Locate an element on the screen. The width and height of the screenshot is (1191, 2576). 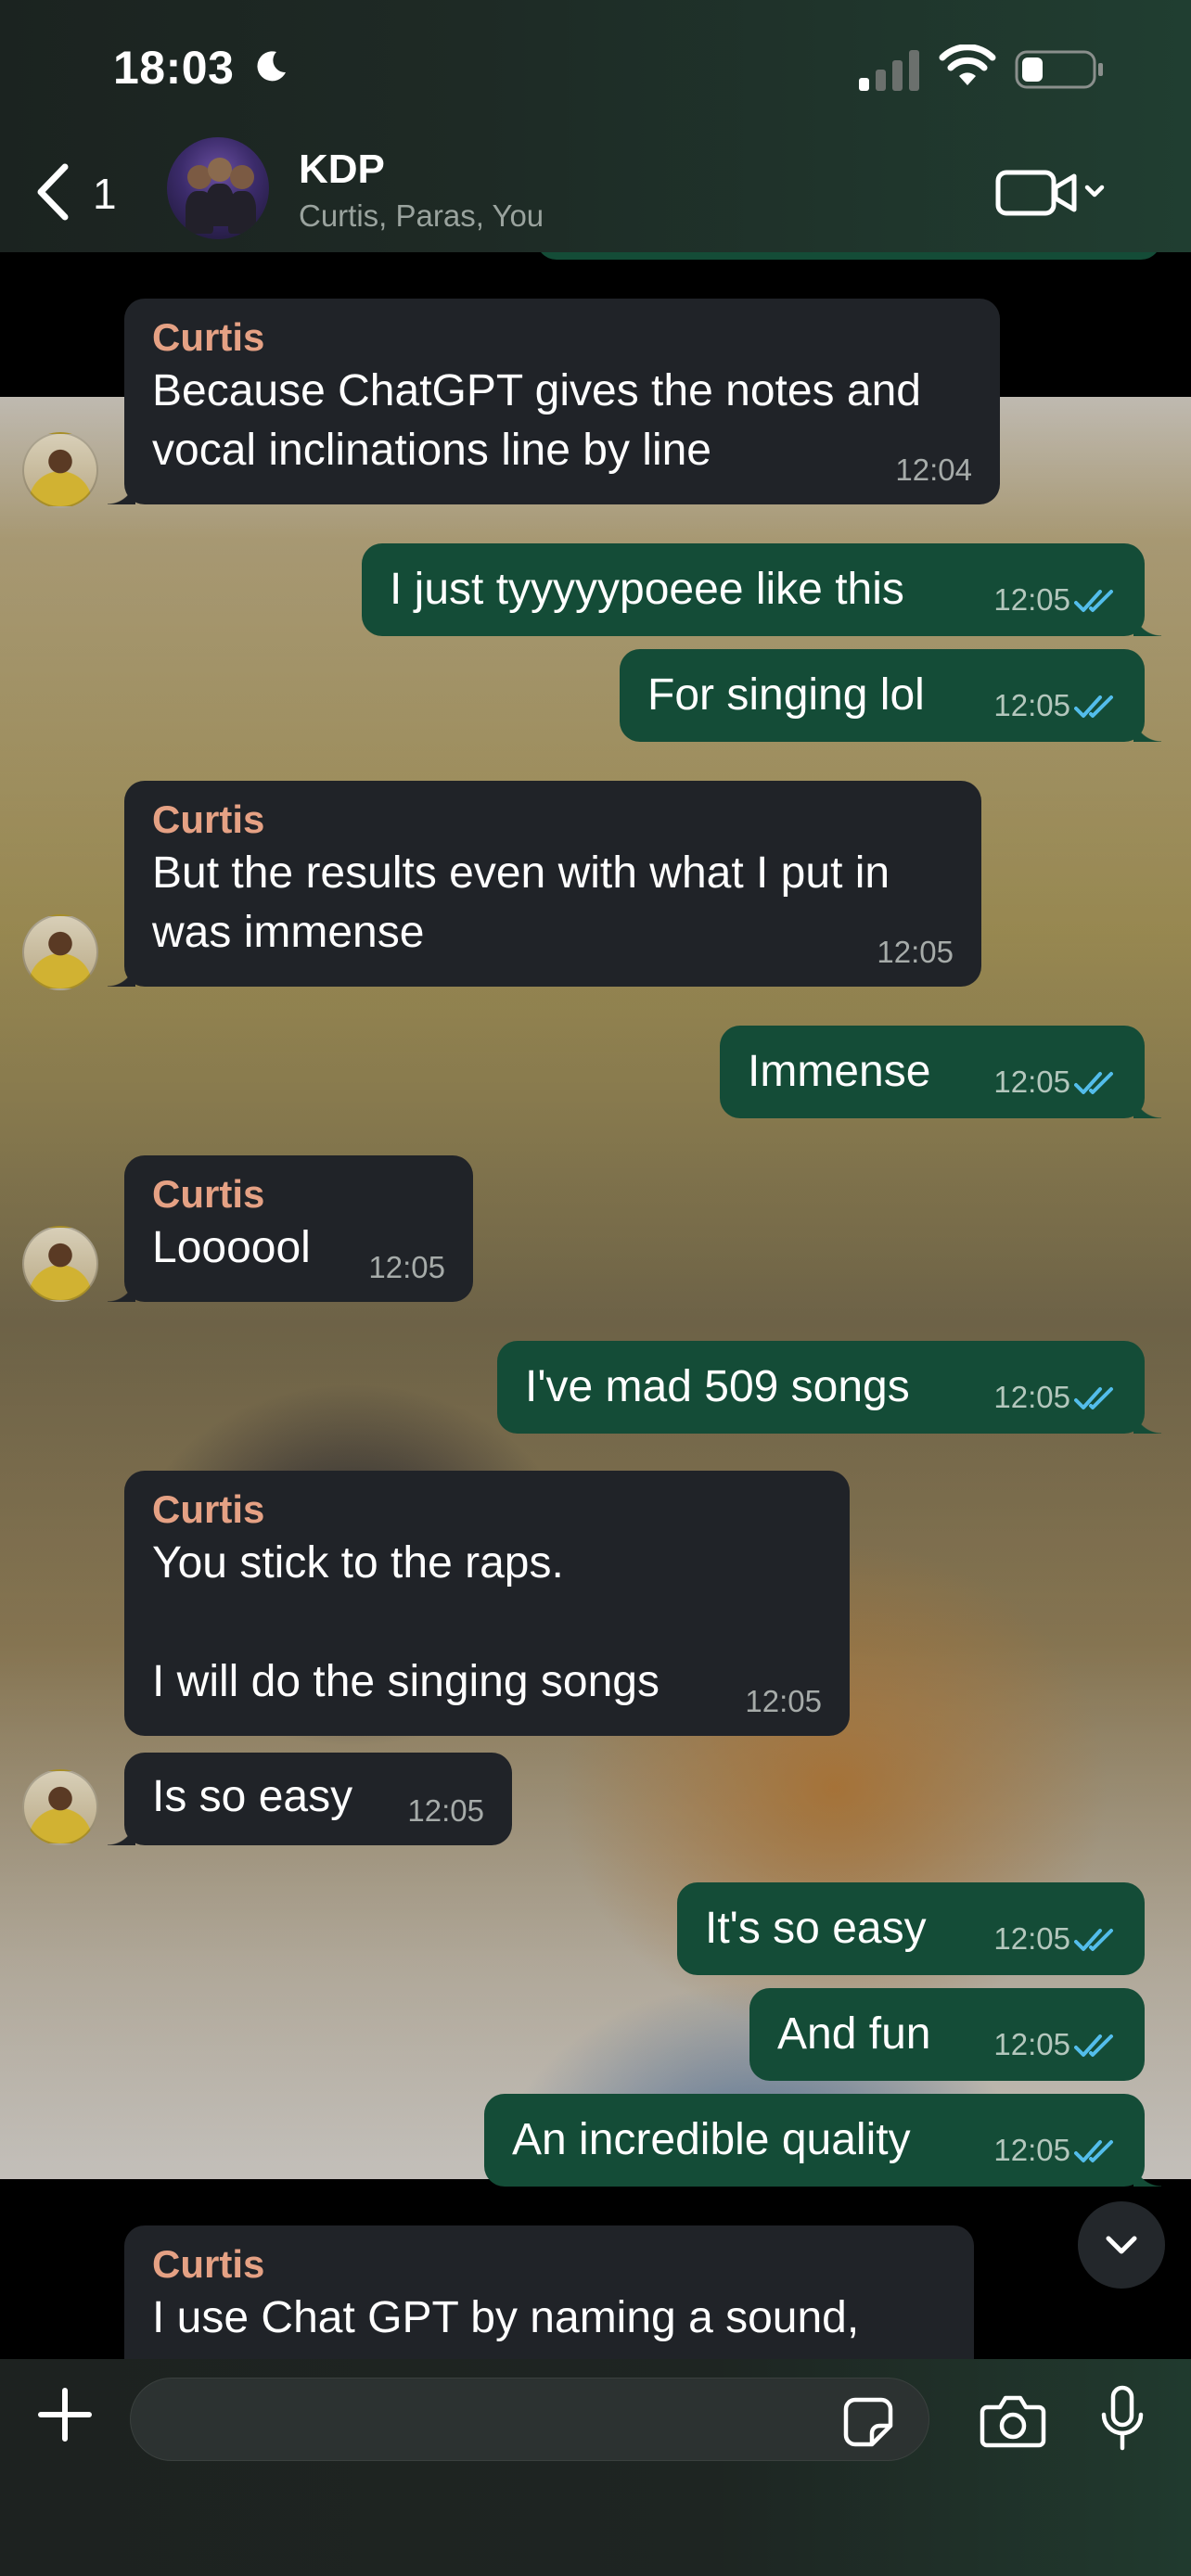
message-outgoing: Immense 12:05 is located at coordinates (940, 1072).